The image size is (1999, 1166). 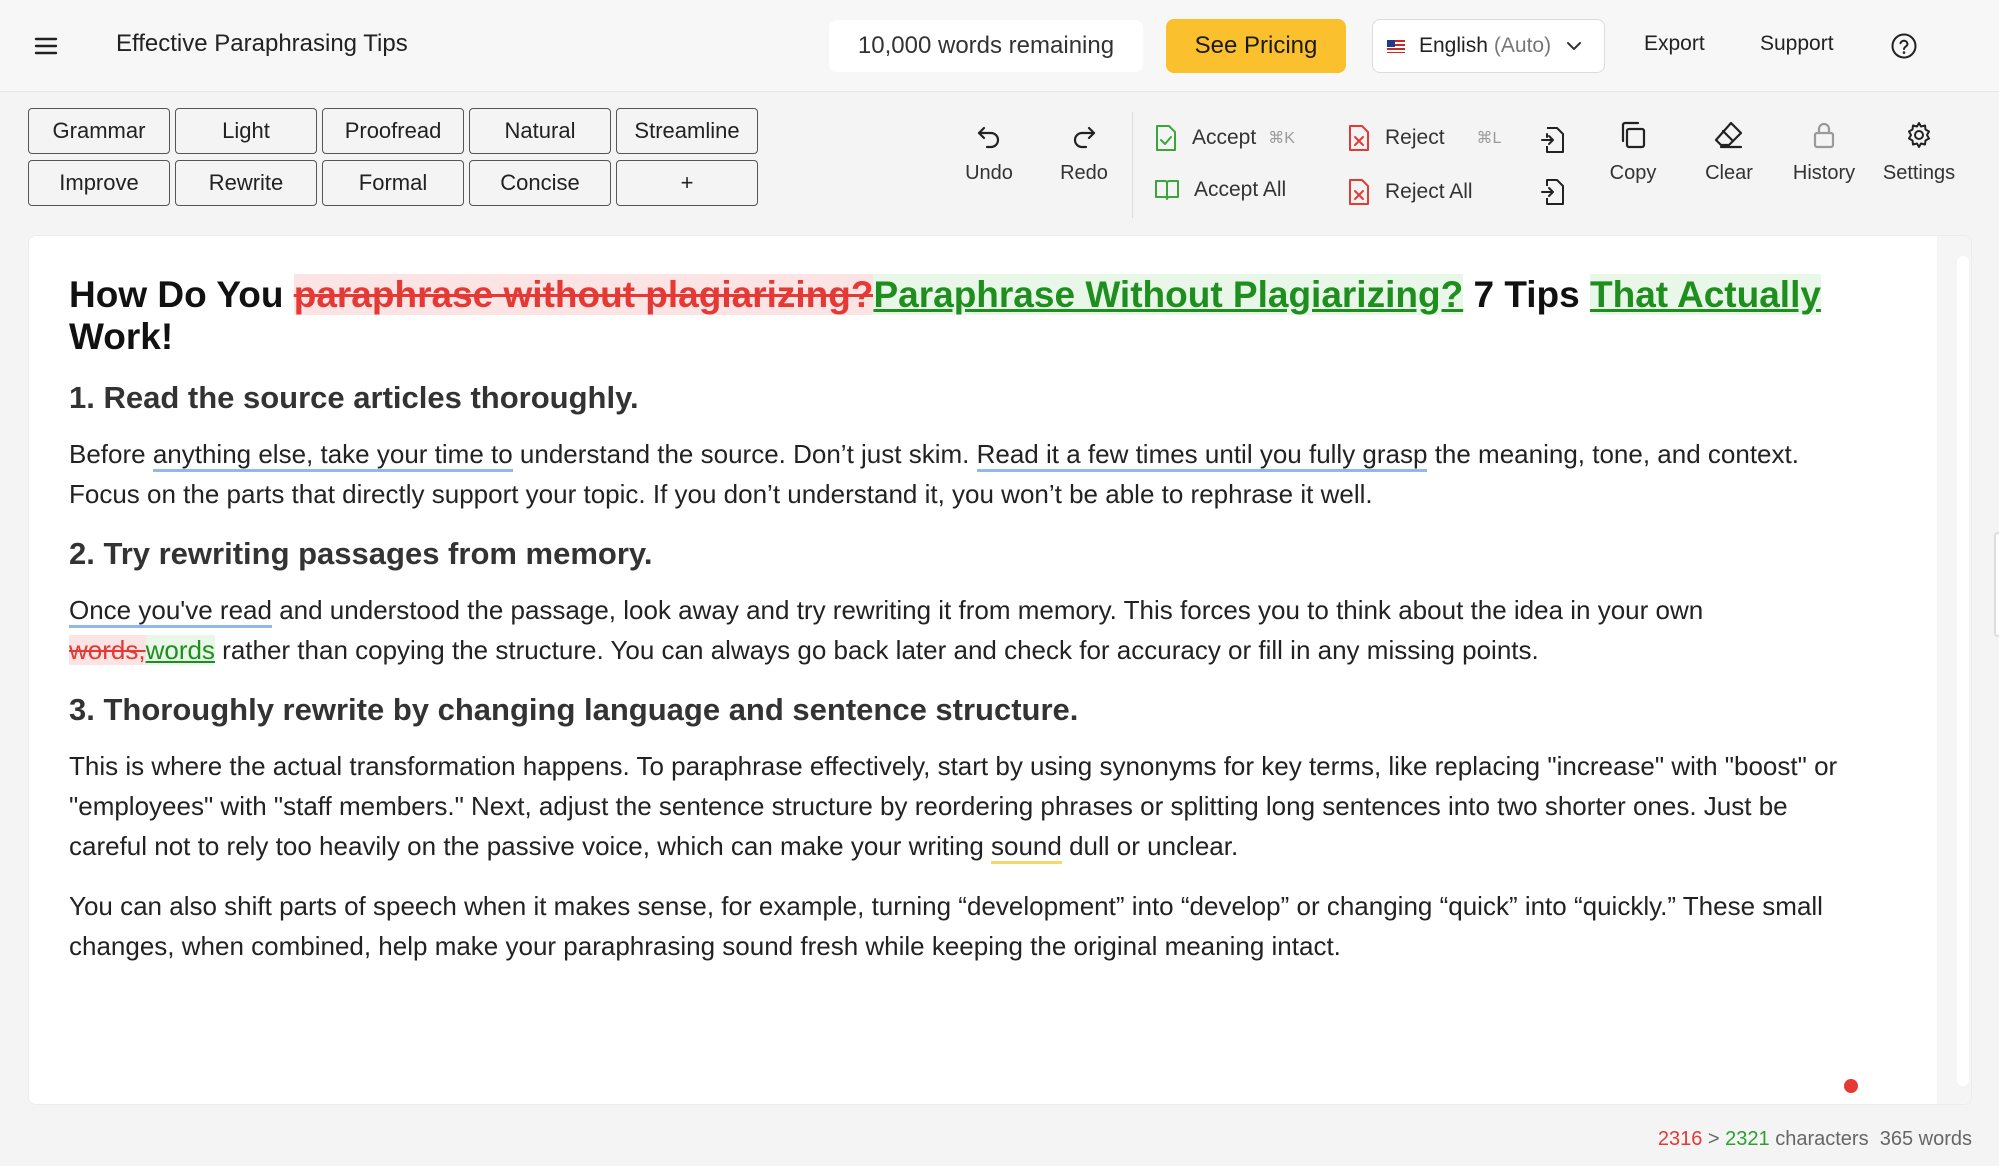 What do you see at coordinates (1633, 135) in the screenshot?
I see `copy-icon` at bounding box center [1633, 135].